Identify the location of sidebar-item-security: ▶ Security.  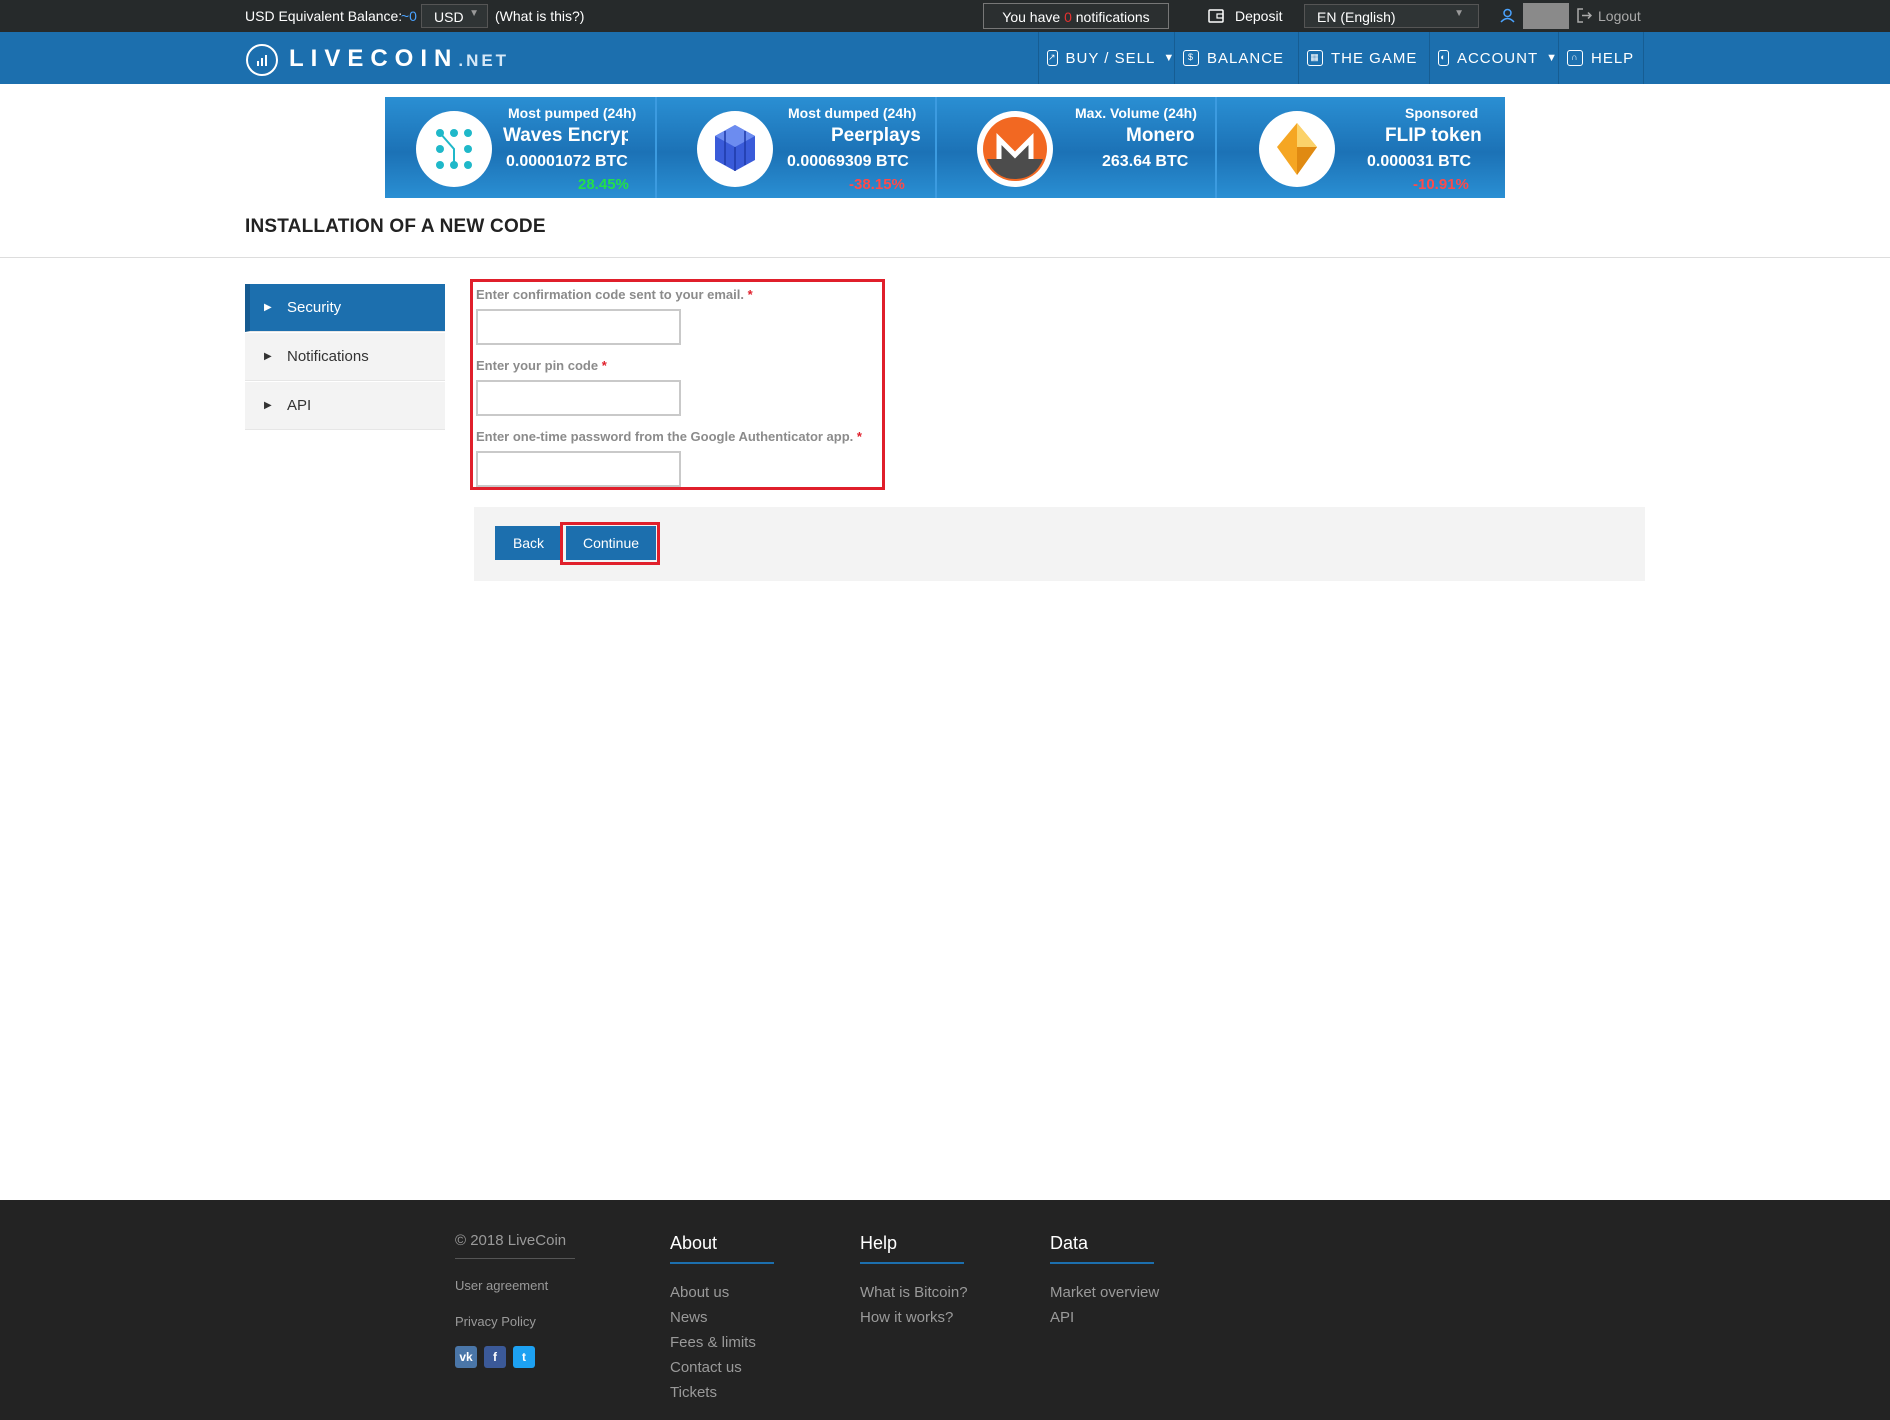
(345, 308).